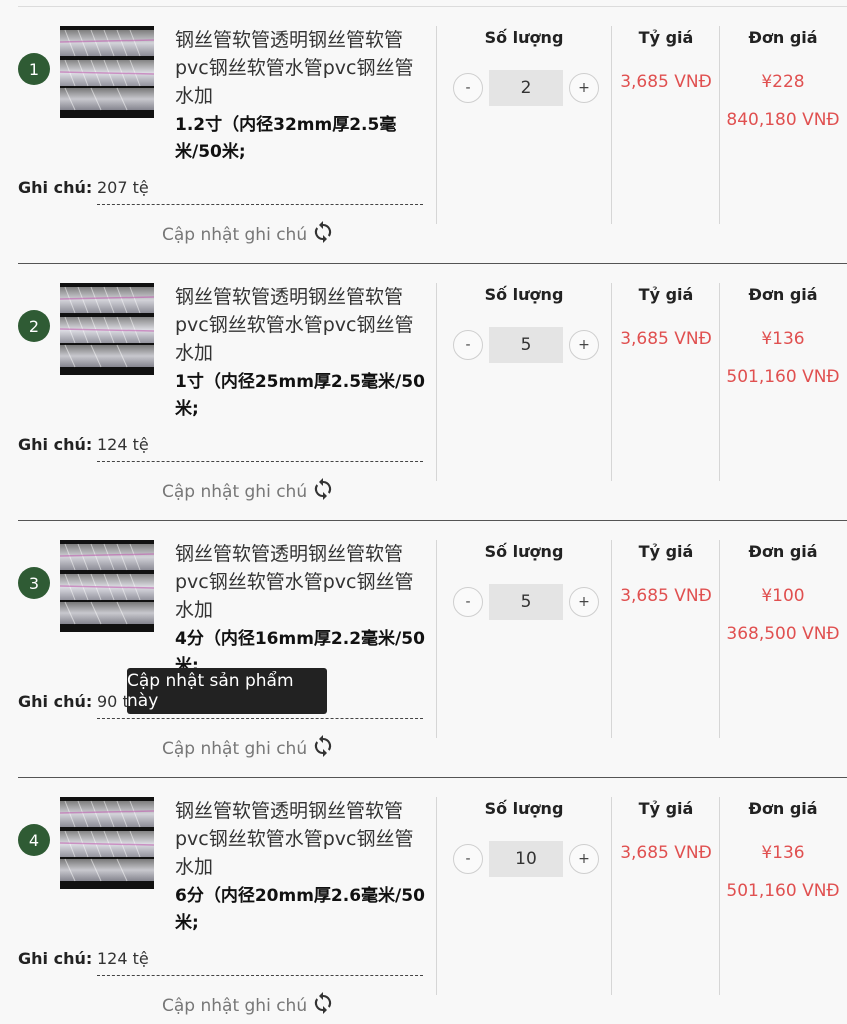 This screenshot has height=1024, width=847. I want to click on quantity-stepper: - 10 +, so click(526, 859).